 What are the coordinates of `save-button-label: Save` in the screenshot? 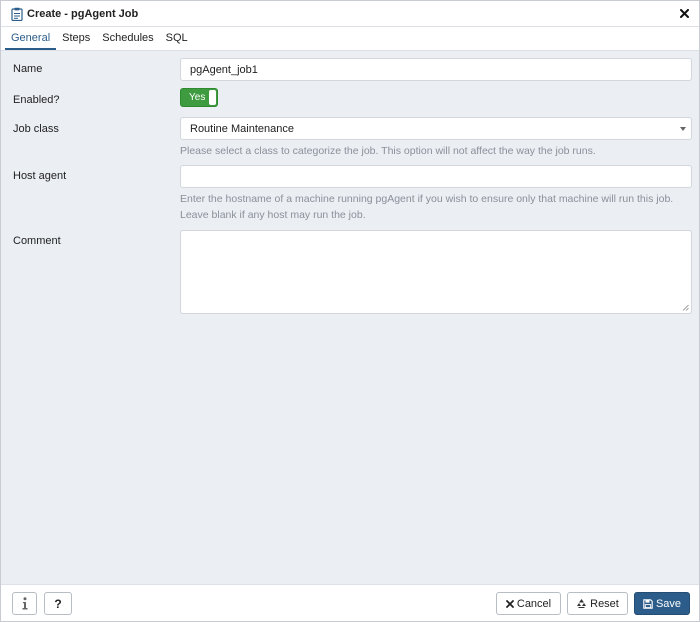 It's located at (668, 603).